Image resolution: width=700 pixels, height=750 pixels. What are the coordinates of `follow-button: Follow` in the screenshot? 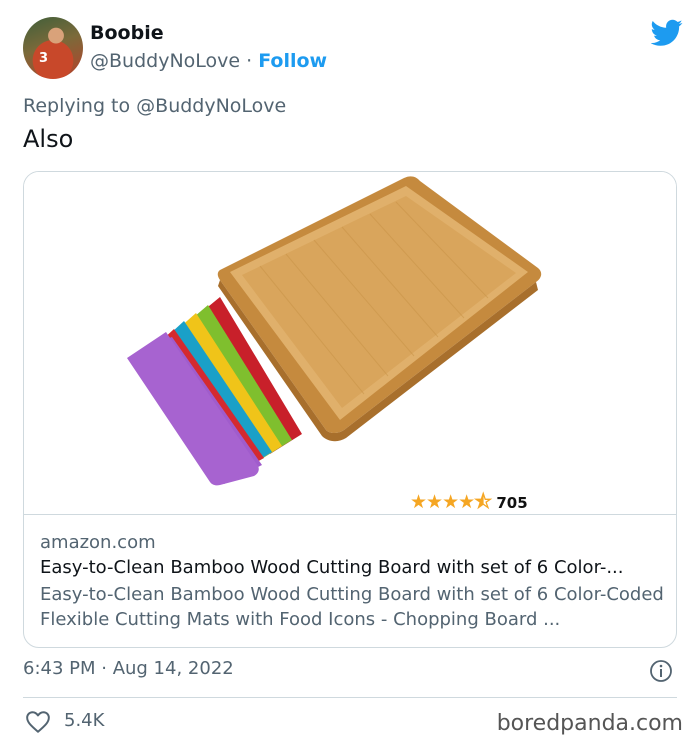 It's located at (292, 61).